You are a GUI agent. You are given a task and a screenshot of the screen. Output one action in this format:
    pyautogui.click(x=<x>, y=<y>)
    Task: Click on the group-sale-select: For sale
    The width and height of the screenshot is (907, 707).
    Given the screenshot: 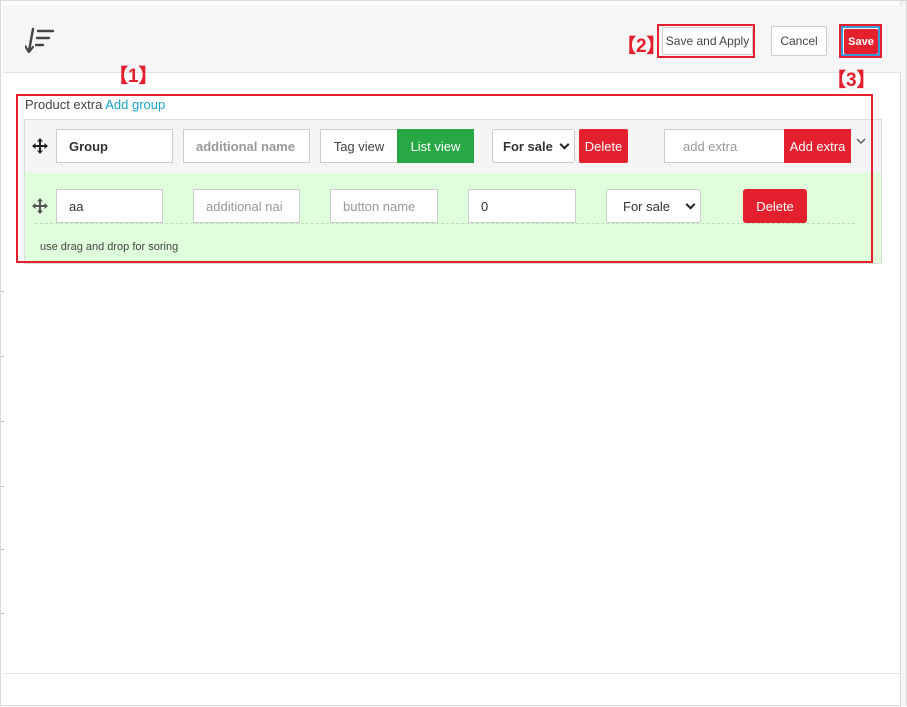 What is the action you would take?
    pyautogui.click(x=533, y=146)
    